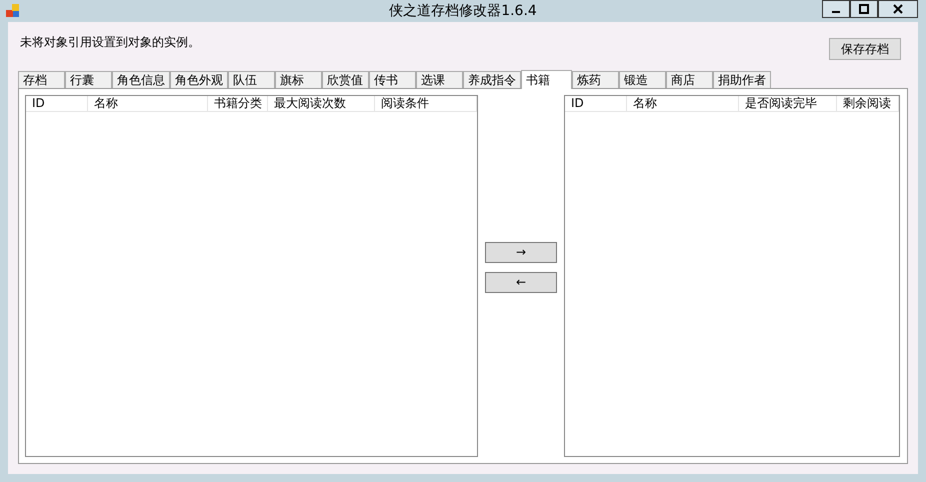  What do you see at coordinates (238, 103) in the screenshot?
I see `column-header: 书籍分类` at bounding box center [238, 103].